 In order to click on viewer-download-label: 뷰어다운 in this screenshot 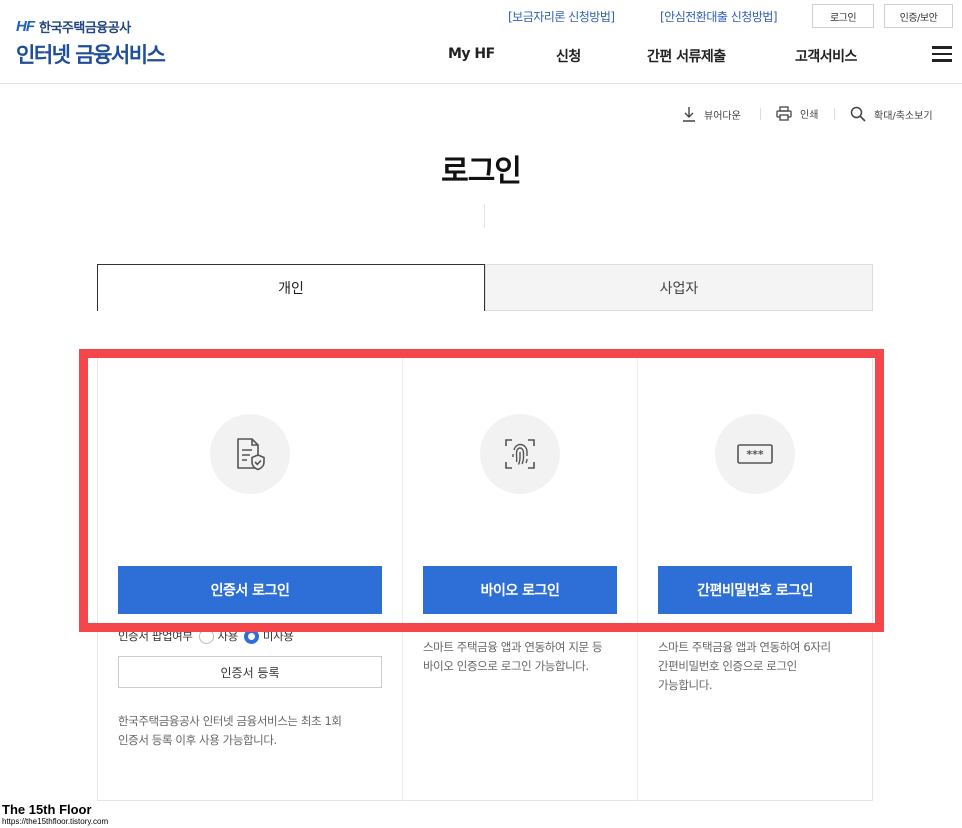, I will do `click(722, 116)`.